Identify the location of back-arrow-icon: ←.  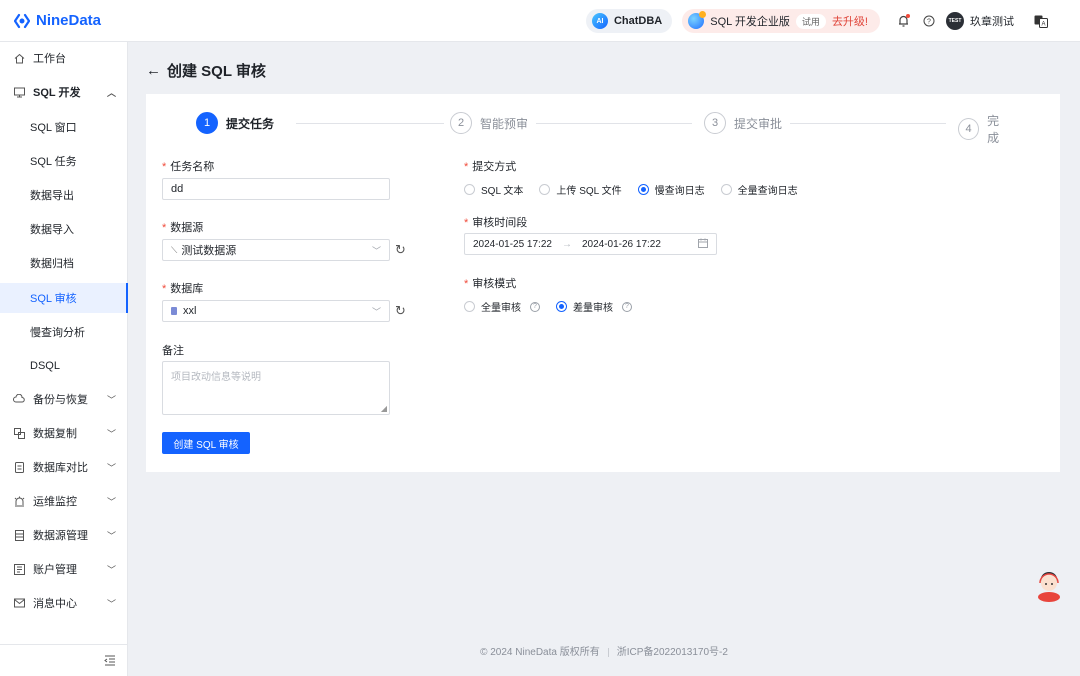
(153, 70).